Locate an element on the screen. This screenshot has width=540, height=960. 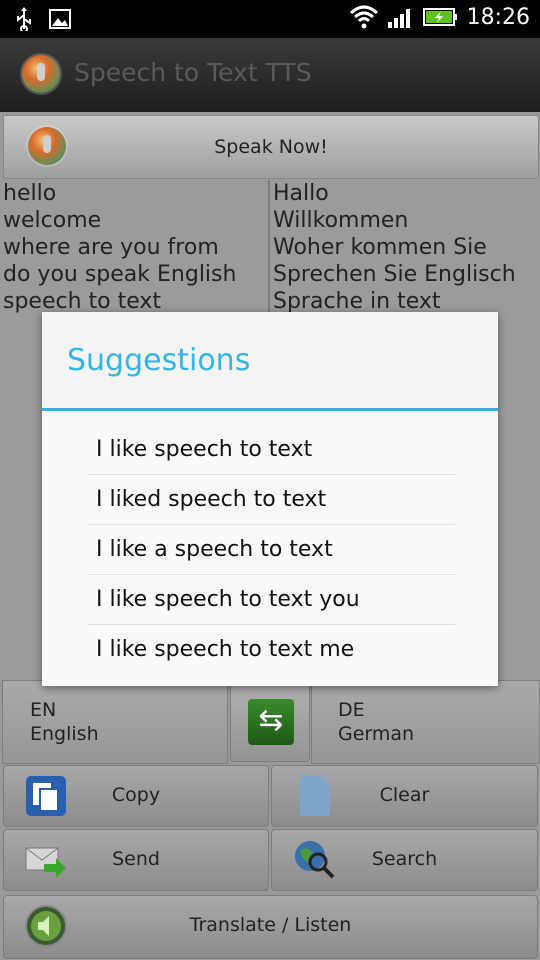
clear-label: Clear is located at coordinates (404, 795).